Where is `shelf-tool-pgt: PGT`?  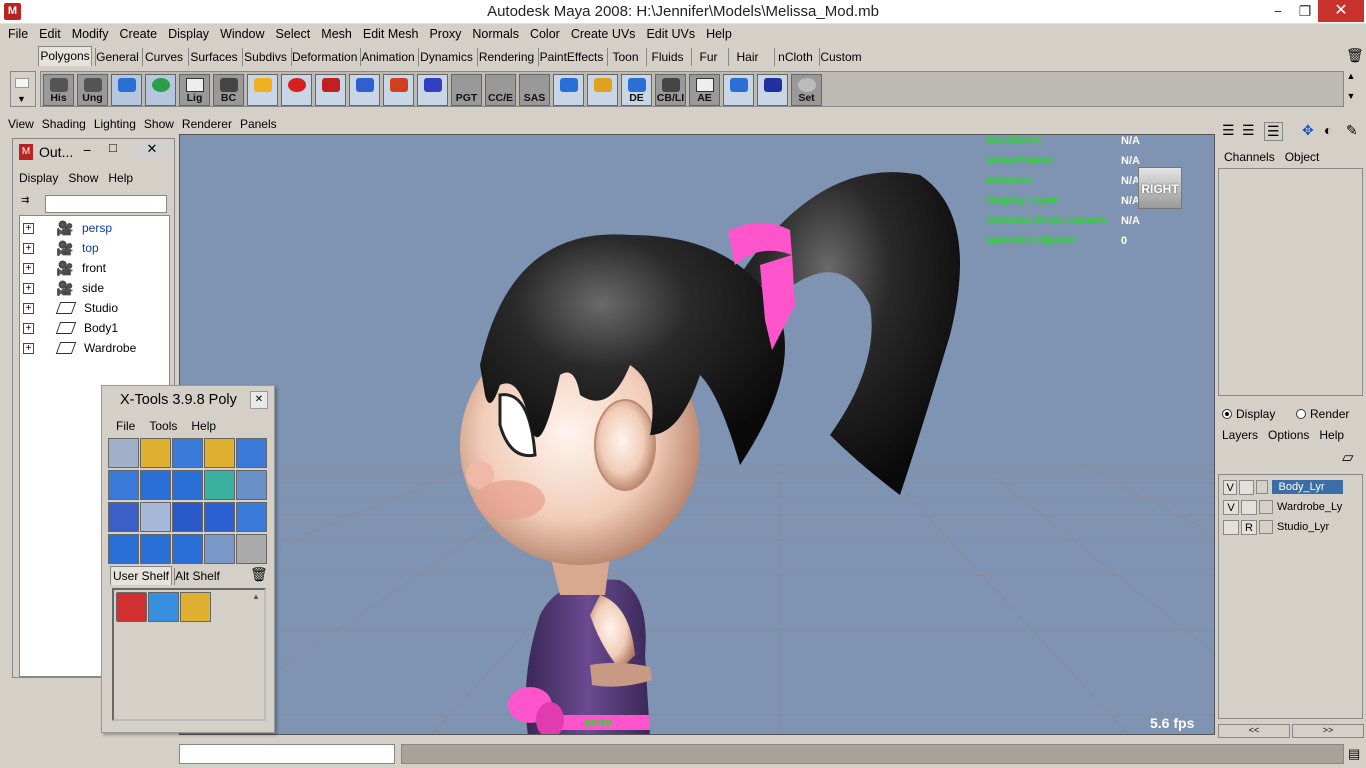
shelf-tool-pgt: PGT is located at coordinates (466, 90).